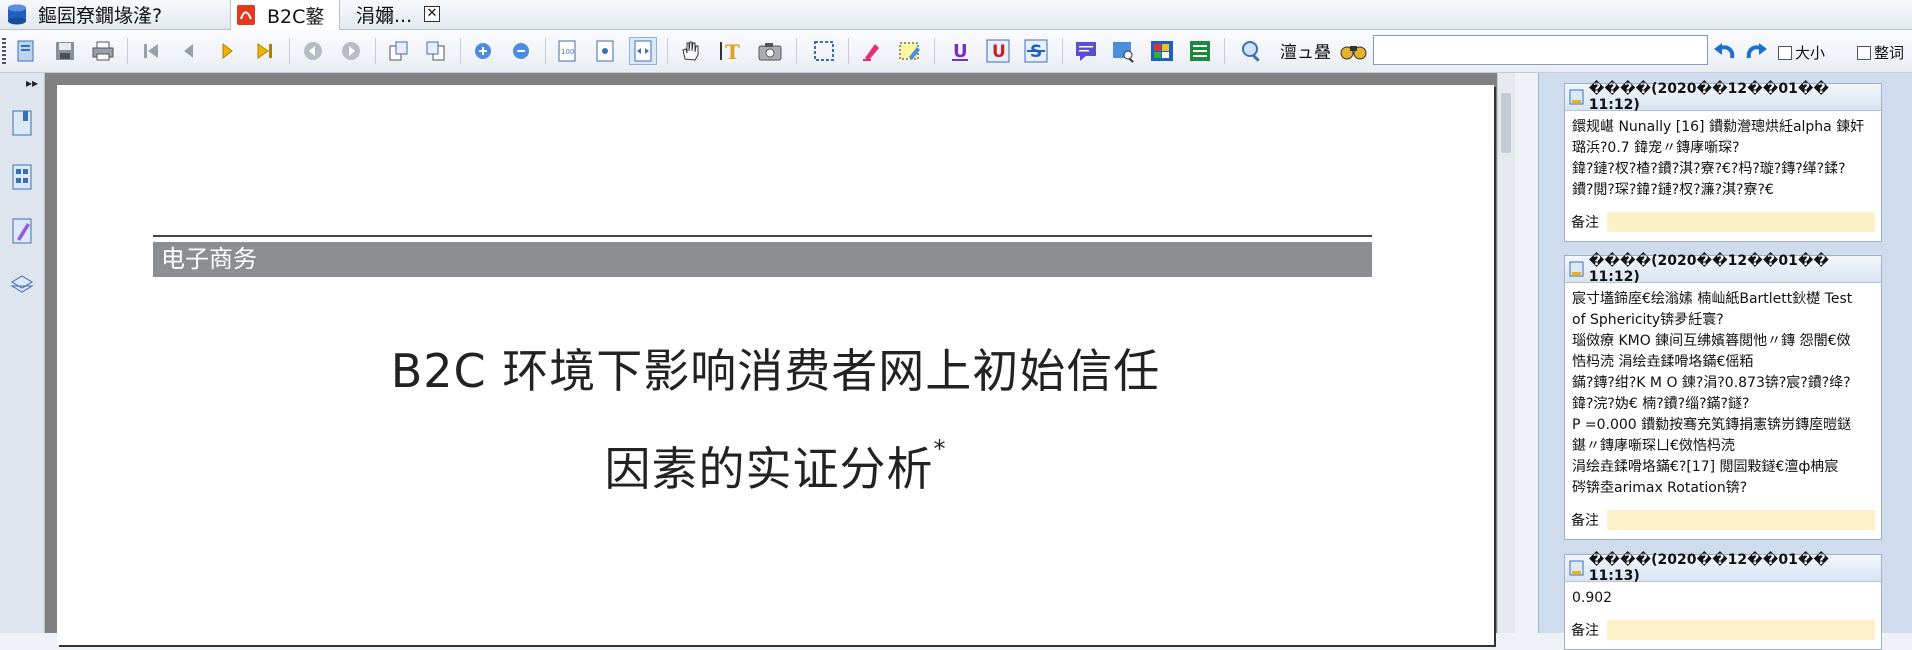 This screenshot has width=1912, height=650. What do you see at coordinates (1723, 597) in the screenshot?
I see `note-body: 0.902` at bounding box center [1723, 597].